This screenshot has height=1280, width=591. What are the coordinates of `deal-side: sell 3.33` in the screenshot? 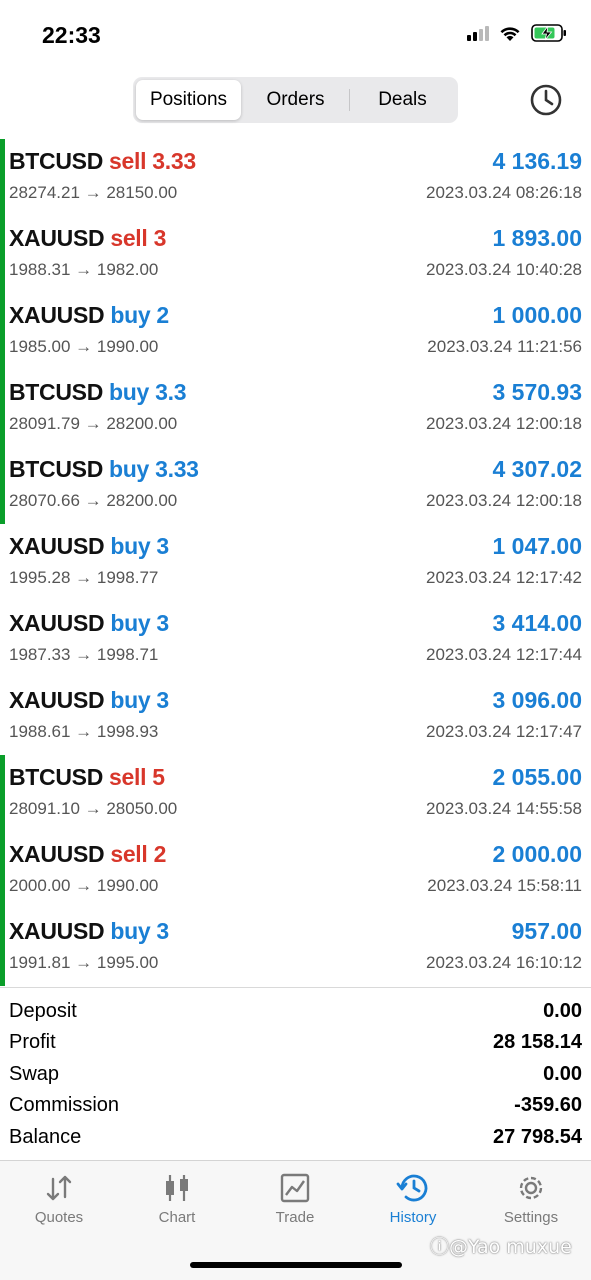 It's located at (152, 161).